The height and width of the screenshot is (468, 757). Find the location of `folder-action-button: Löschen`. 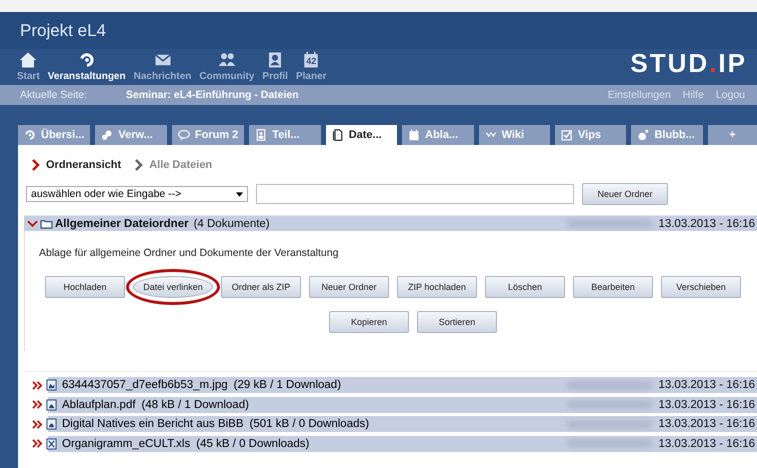

folder-action-button: Löschen is located at coordinates (525, 287).